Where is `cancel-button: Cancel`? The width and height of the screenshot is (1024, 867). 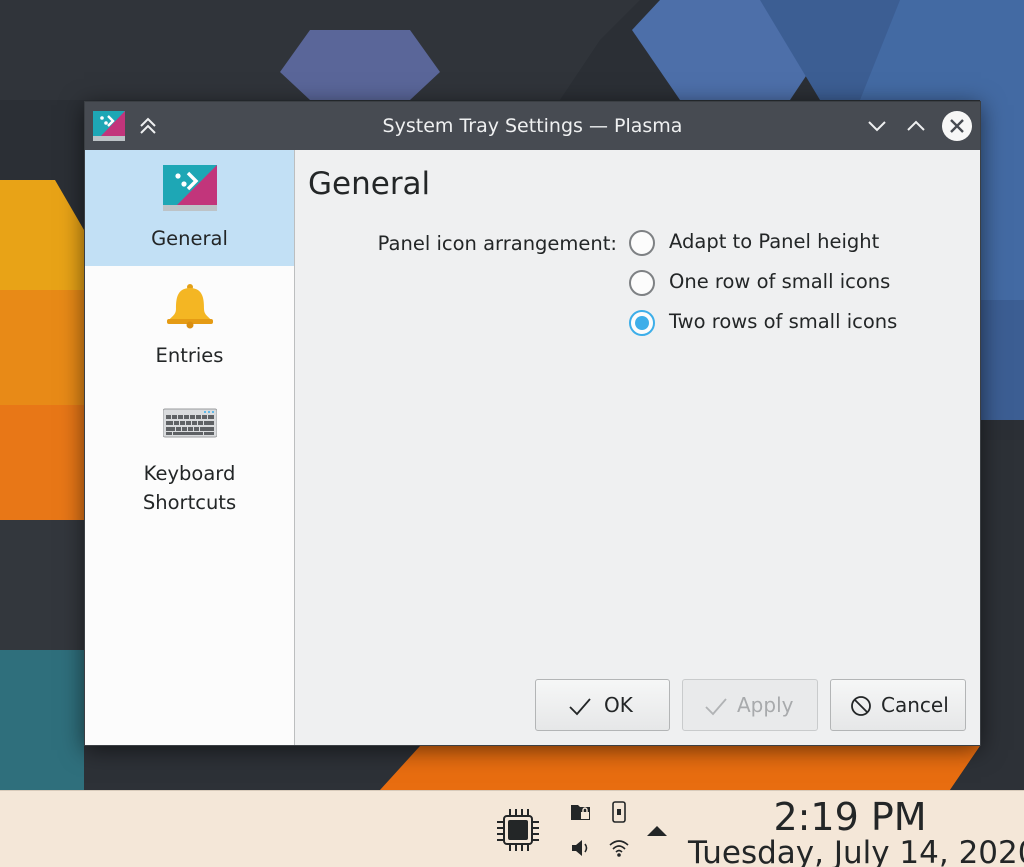 cancel-button: Cancel is located at coordinates (898, 705).